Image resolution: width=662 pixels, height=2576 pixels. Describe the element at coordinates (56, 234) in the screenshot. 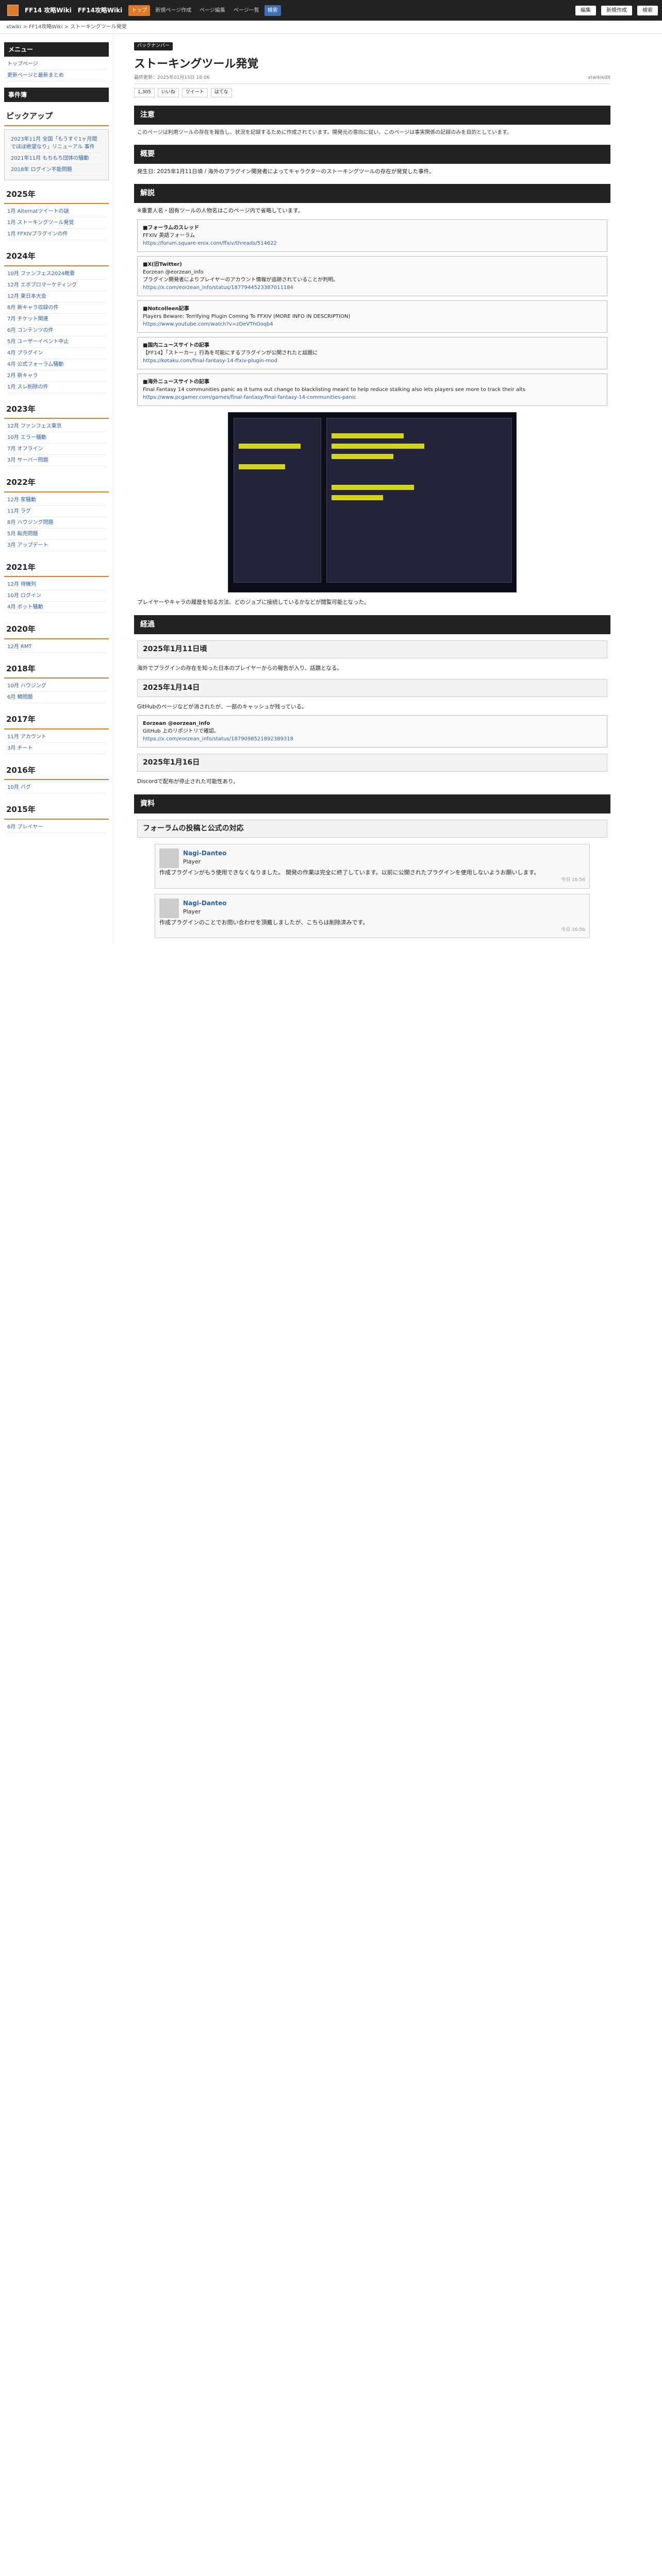

I see `event-item: 1月 FFXIVプラグインの件` at that location.